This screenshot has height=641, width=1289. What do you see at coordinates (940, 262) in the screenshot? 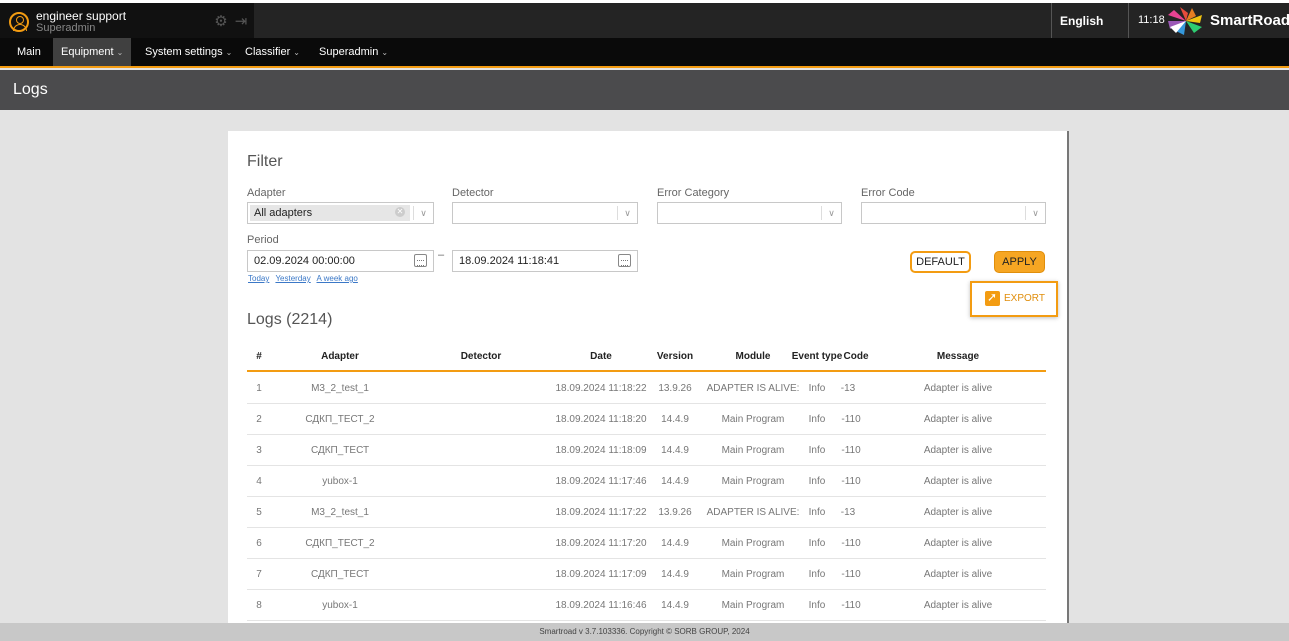
I see `default-button: DEFAULT` at bounding box center [940, 262].